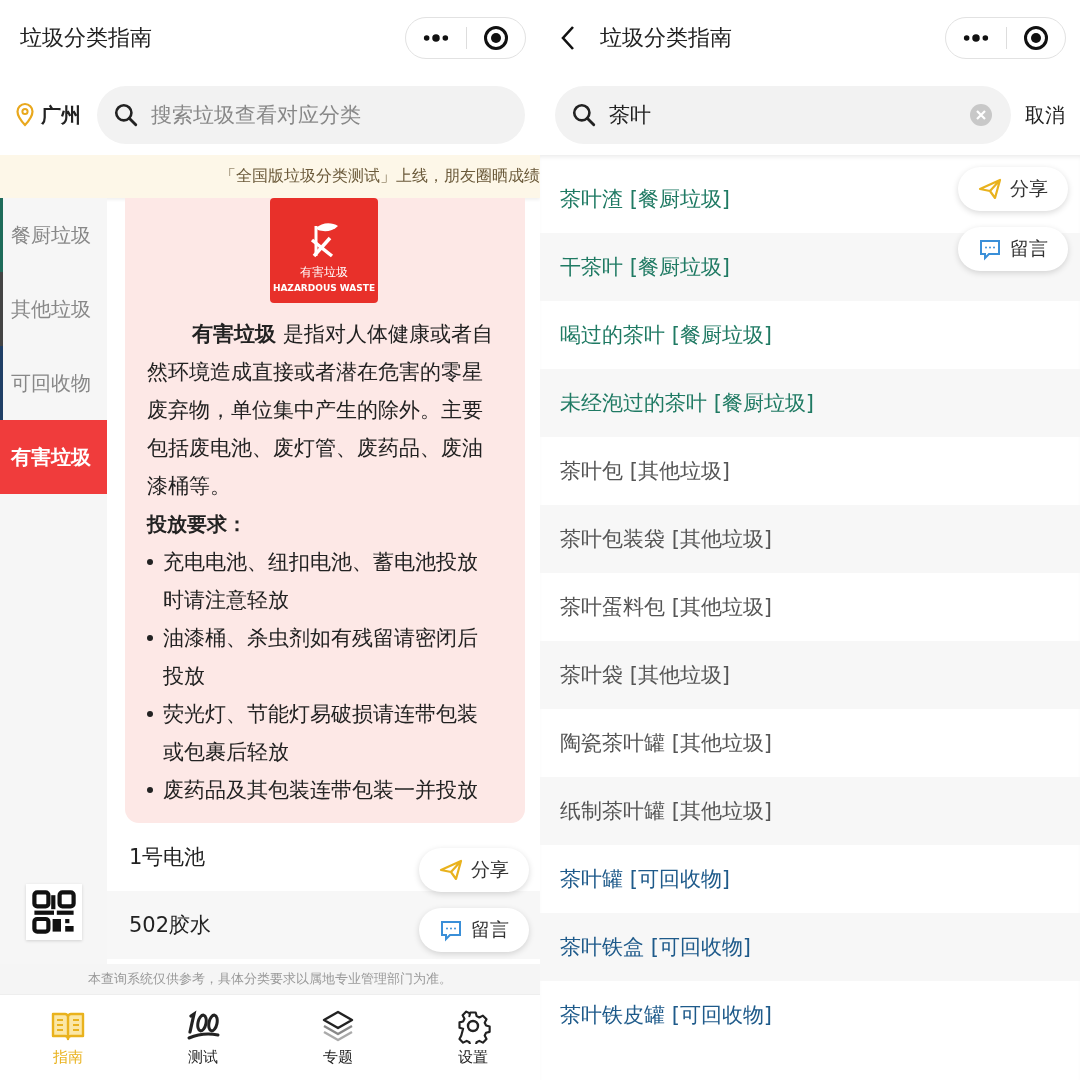 This screenshot has height=1080, width=1080. What do you see at coordinates (666, 1015) in the screenshot?
I see `result-item: 茶叶铁皮罐 [可回收物]` at bounding box center [666, 1015].